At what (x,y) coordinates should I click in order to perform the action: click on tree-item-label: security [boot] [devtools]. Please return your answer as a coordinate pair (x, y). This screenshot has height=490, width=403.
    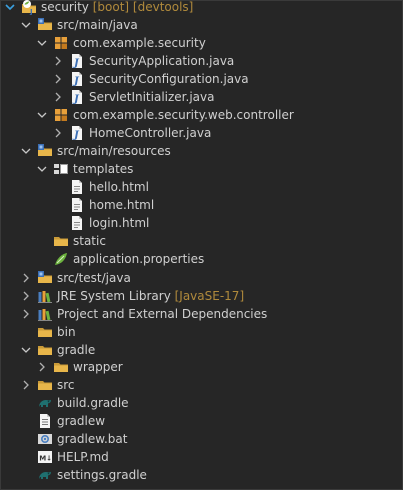
    Looking at the image, I should click on (117, 8).